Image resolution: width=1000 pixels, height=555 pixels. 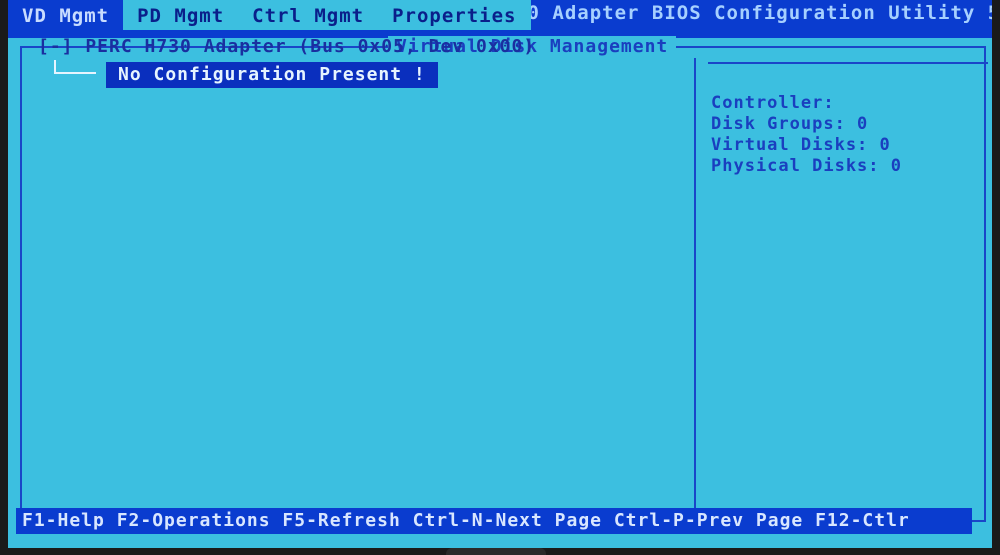 What do you see at coordinates (790, 124) in the screenshot?
I see `disk-groups-count: Disk Groups: 0` at bounding box center [790, 124].